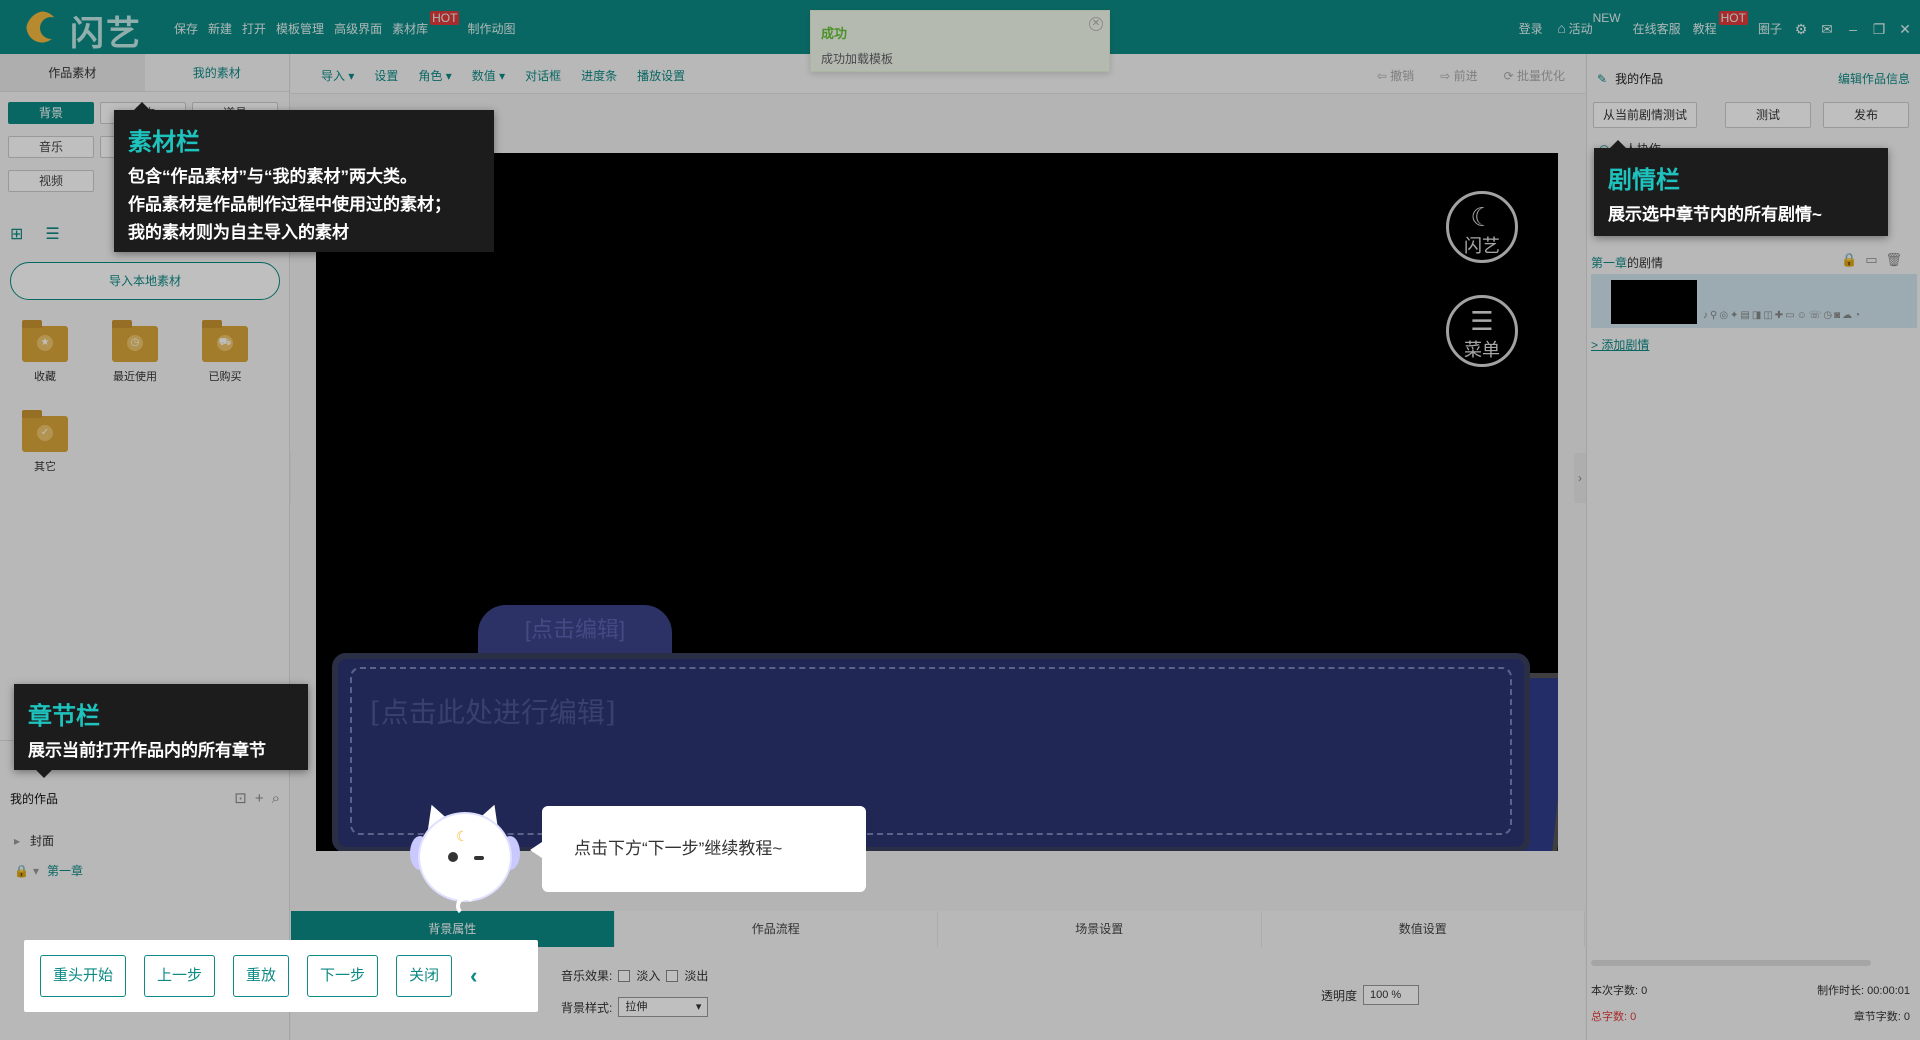 The width and height of the screenshot is (1920, 1040). I want to click on plot-thumbnail, so click(1654, 302).